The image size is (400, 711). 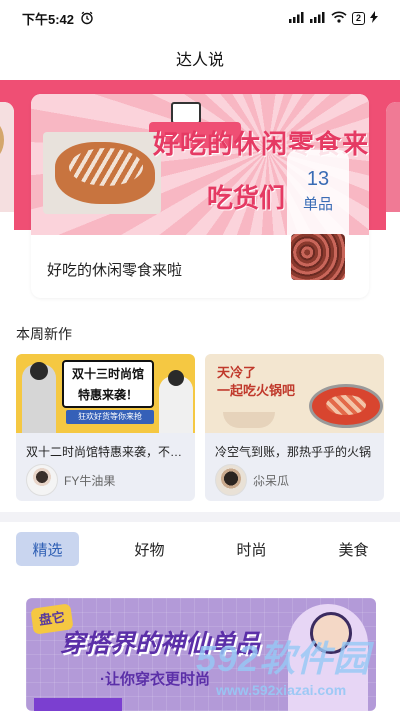 What do you see at coordinates (358, 18) in the screenshot?
I see `battery-icon: 2` at bounding box center [358, 18].